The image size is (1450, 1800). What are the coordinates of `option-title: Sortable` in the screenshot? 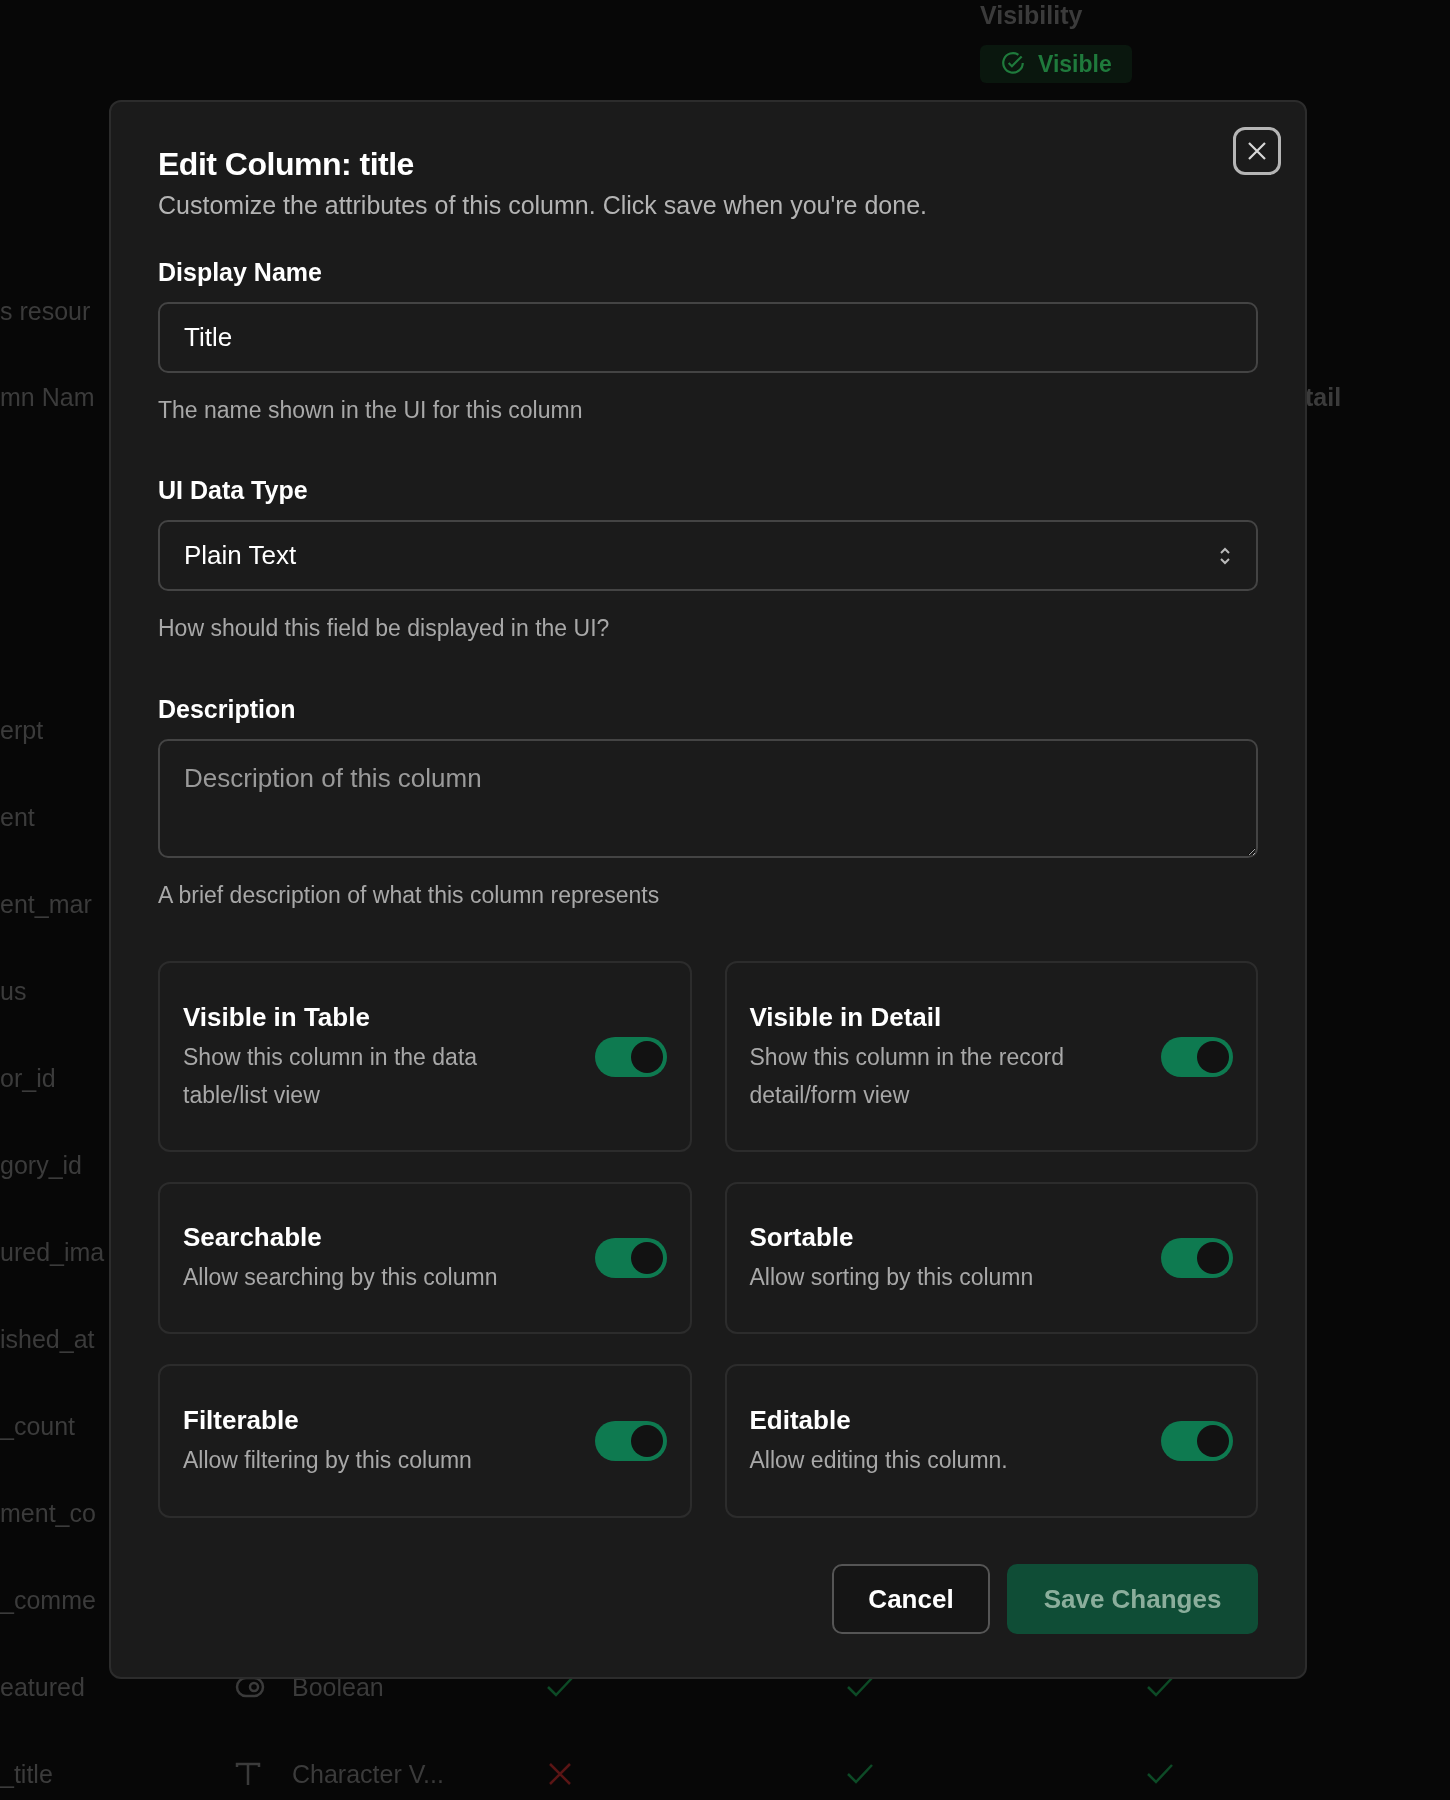 It's located at (802, 1237).